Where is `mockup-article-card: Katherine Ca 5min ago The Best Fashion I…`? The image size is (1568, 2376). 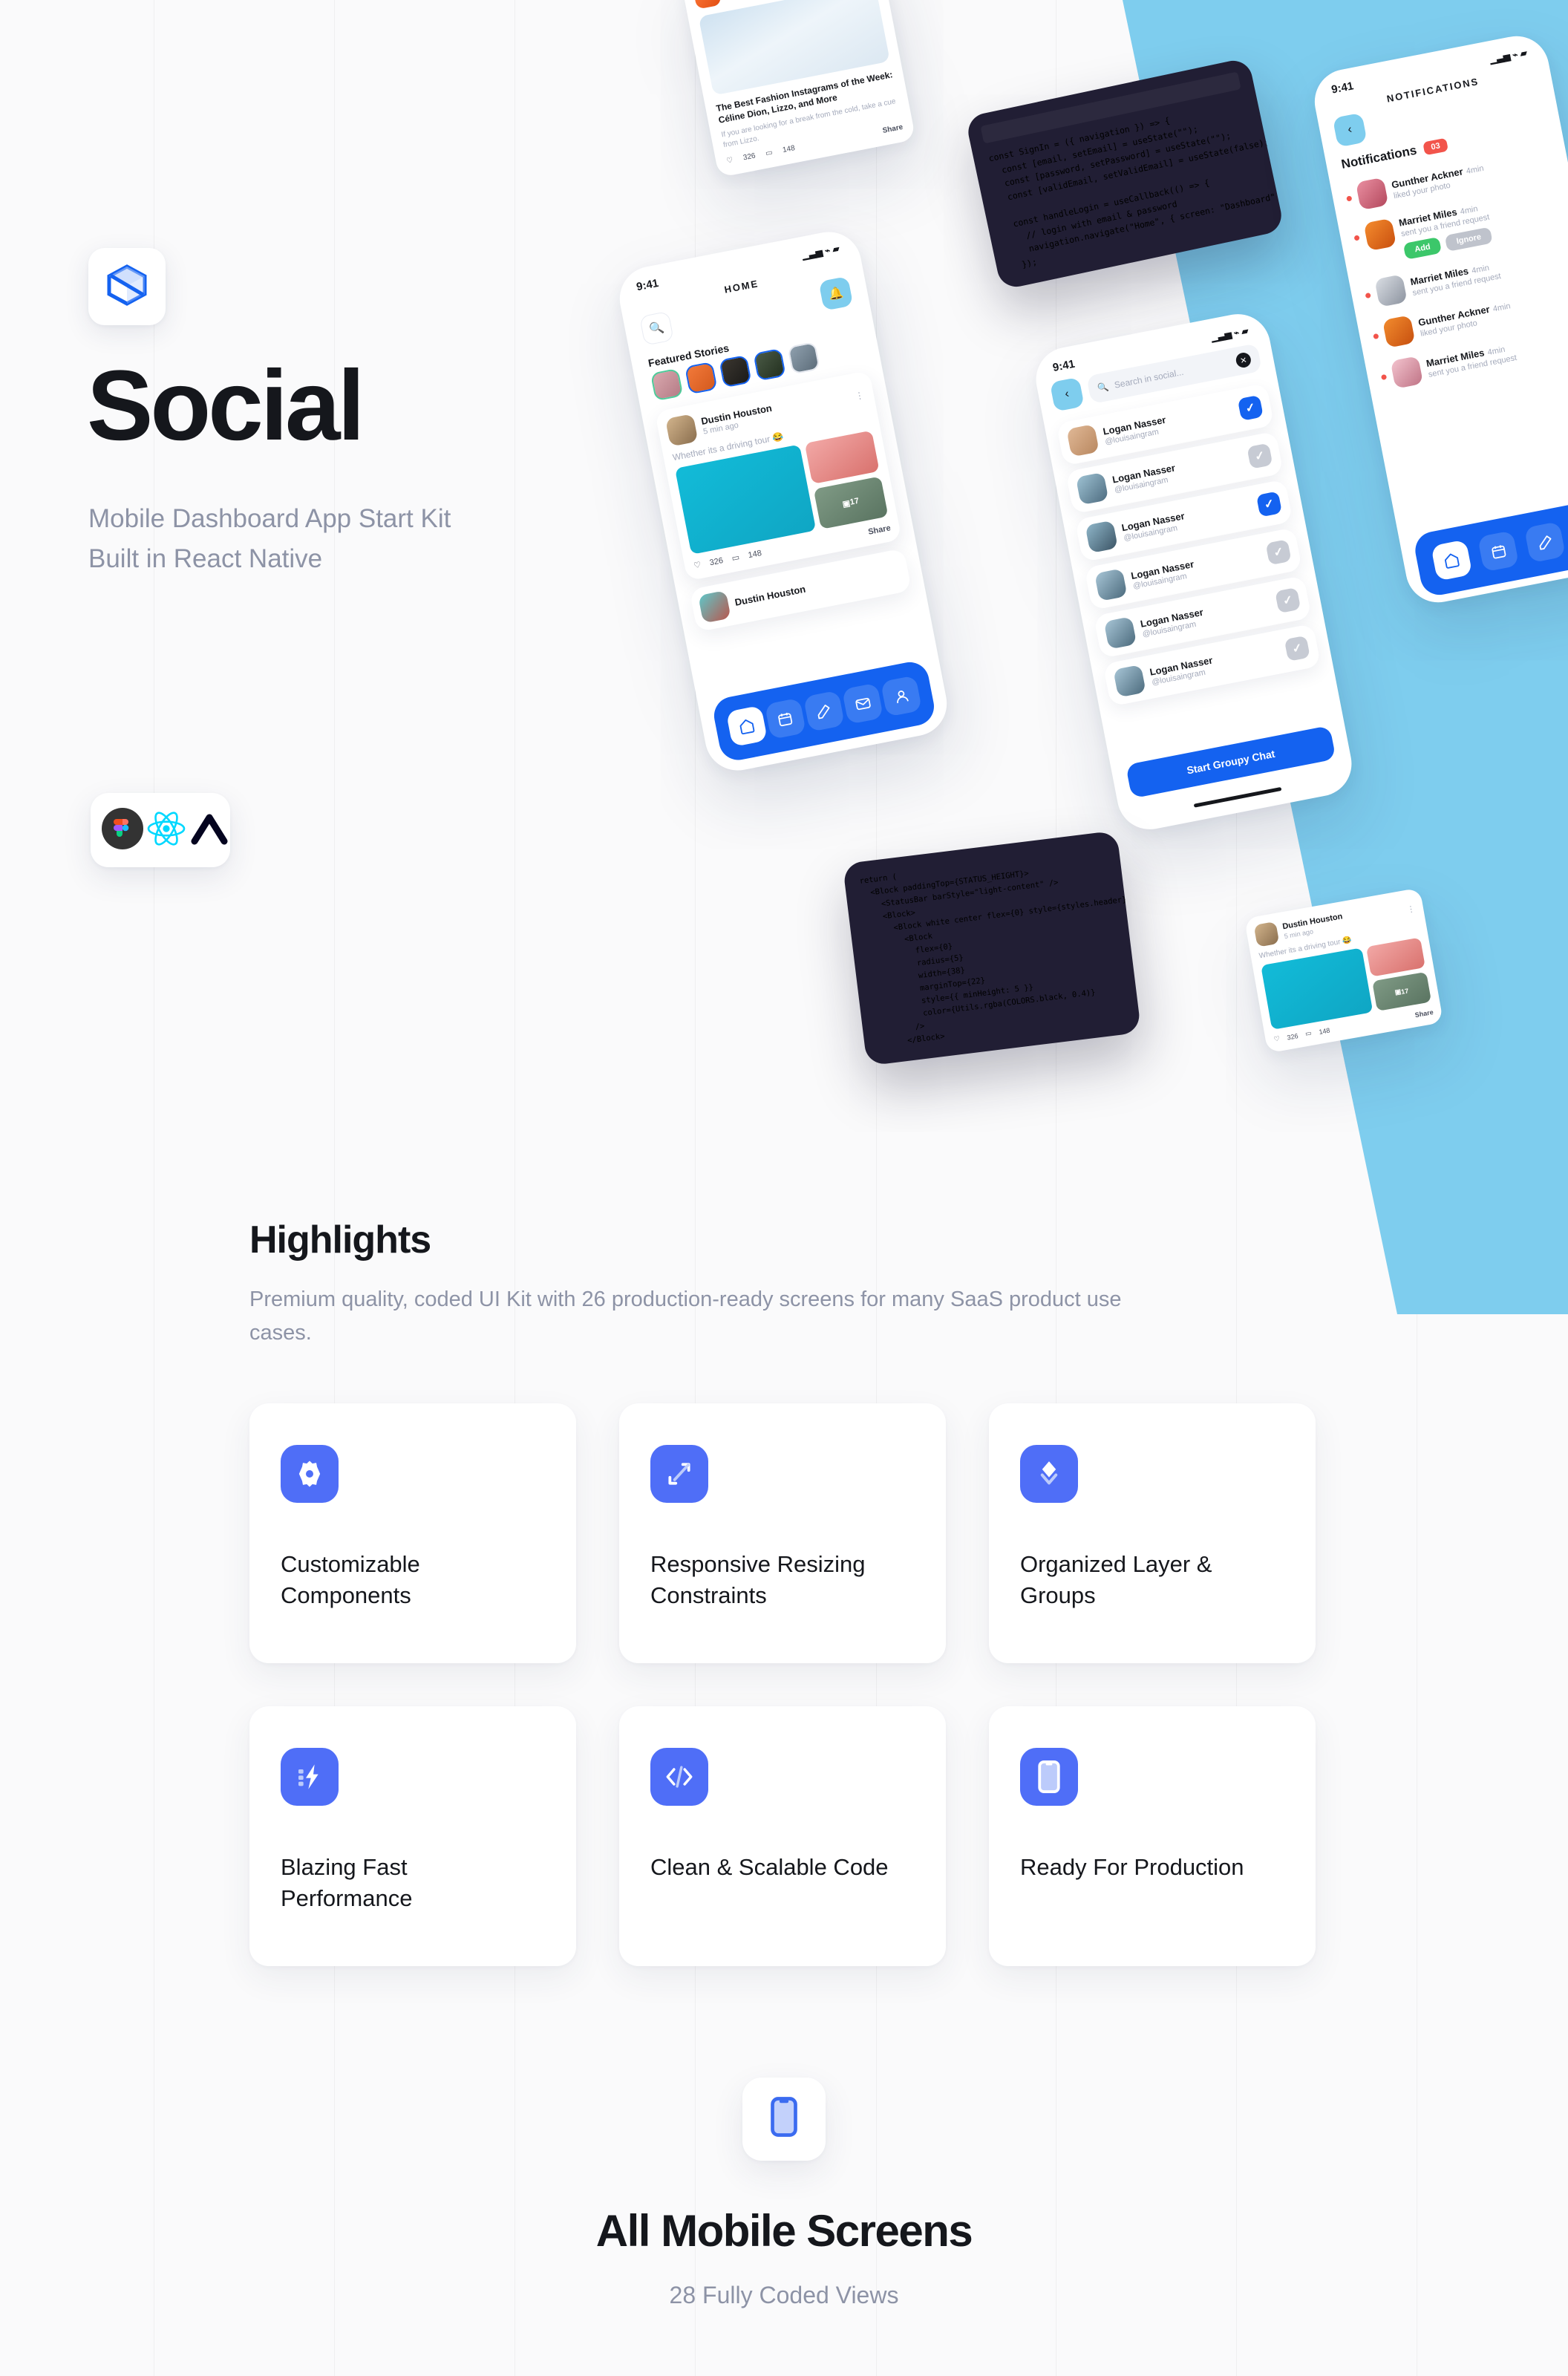
mockup-article-card: Katherine Ca 5min ago The Best Fashion I… is located at coordinates (798, 89).